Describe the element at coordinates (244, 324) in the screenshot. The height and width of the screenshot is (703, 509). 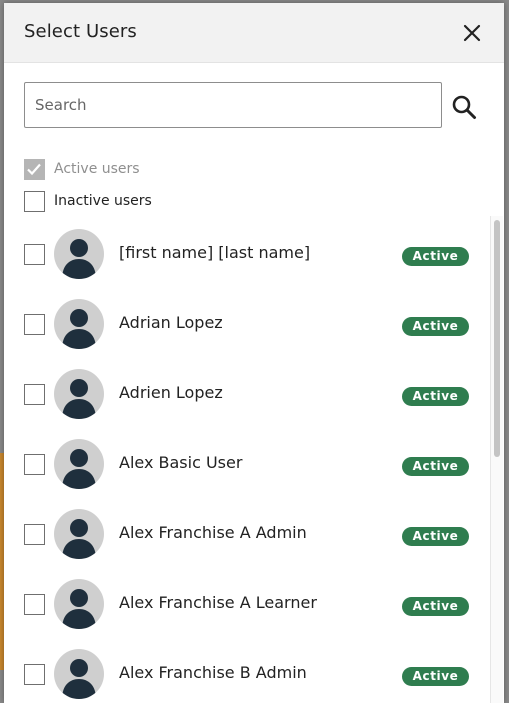
I see `list-item: Adrian Lopez Active` at that location.